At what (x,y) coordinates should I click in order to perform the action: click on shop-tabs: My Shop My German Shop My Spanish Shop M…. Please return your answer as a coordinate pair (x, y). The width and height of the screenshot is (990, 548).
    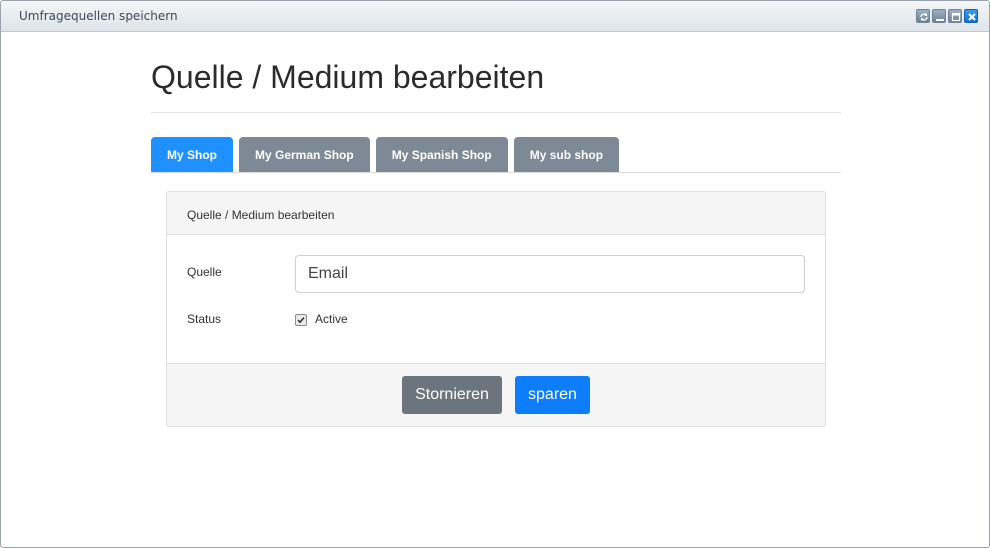
    Looking at the image, I should click on (385, 155).